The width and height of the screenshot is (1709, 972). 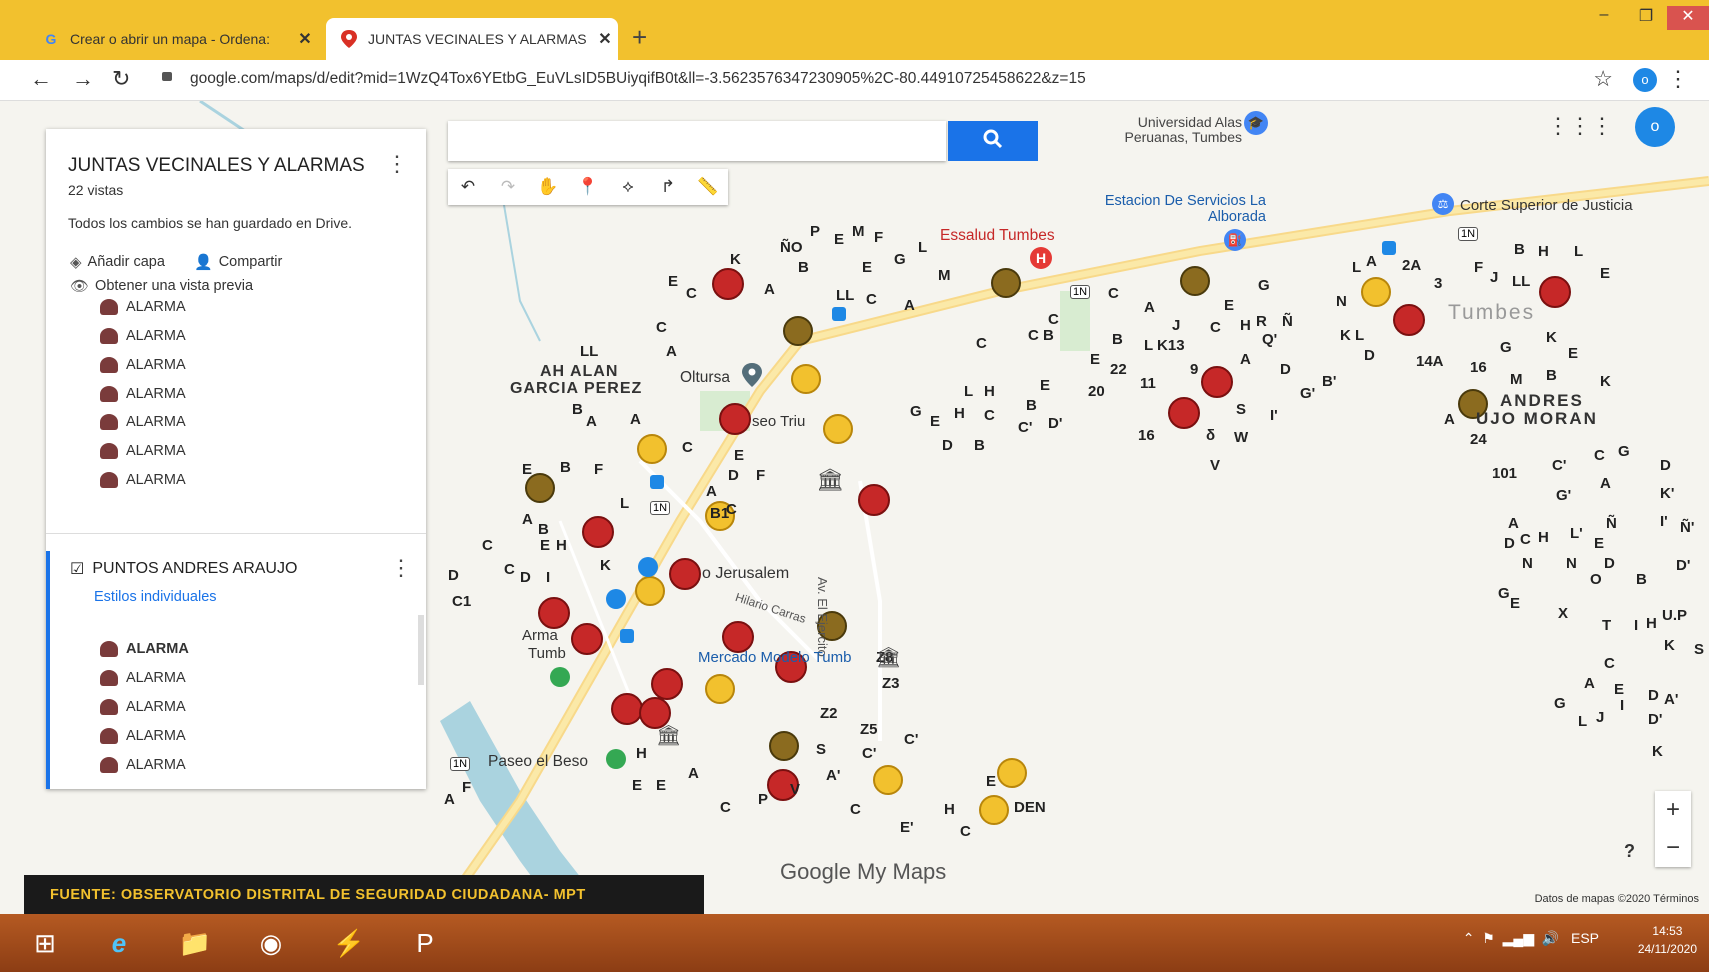 I want to click on new-tab-button: +, so click(x=639, y=37).